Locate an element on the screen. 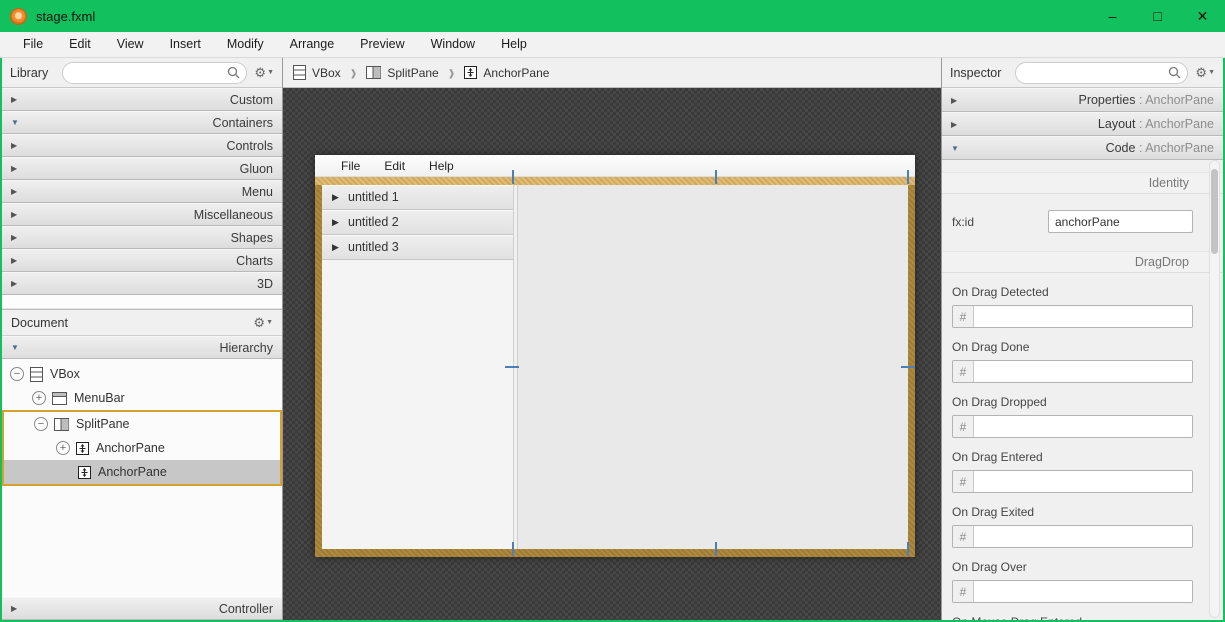 Image resolution: width=1225 pixels, height=622 pixels. close-button: ✕ is located at coordinates (1202, 16).